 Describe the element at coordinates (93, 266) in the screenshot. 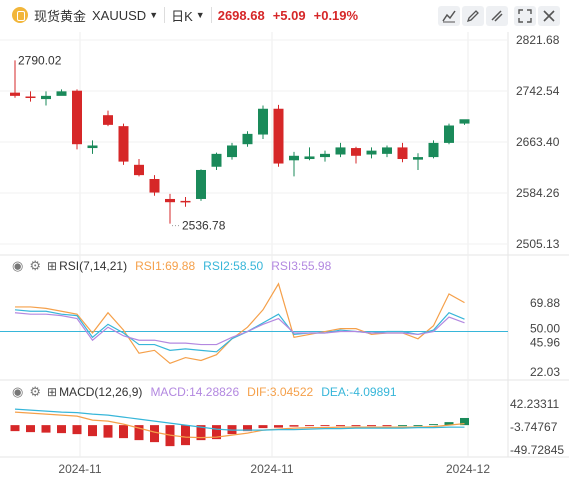

I see `rsi-indicator-name: RSI(7,14,21)` at that location.